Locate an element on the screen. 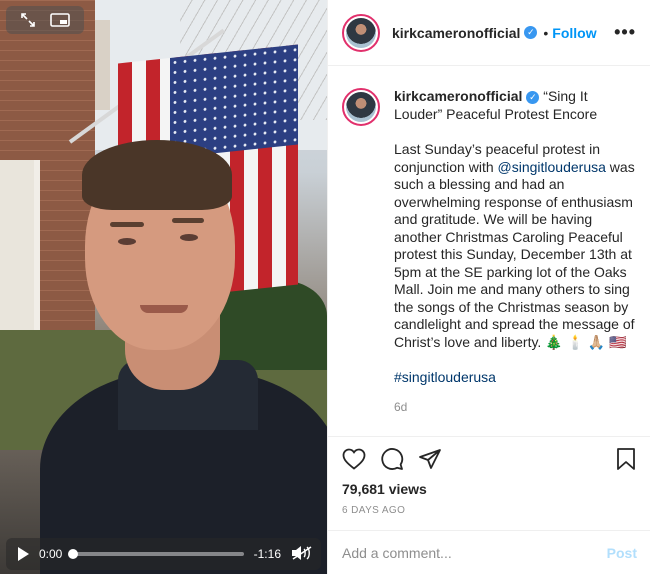 This screenshot has width=650, height=574. avatar is located at coordinates (361, 32).